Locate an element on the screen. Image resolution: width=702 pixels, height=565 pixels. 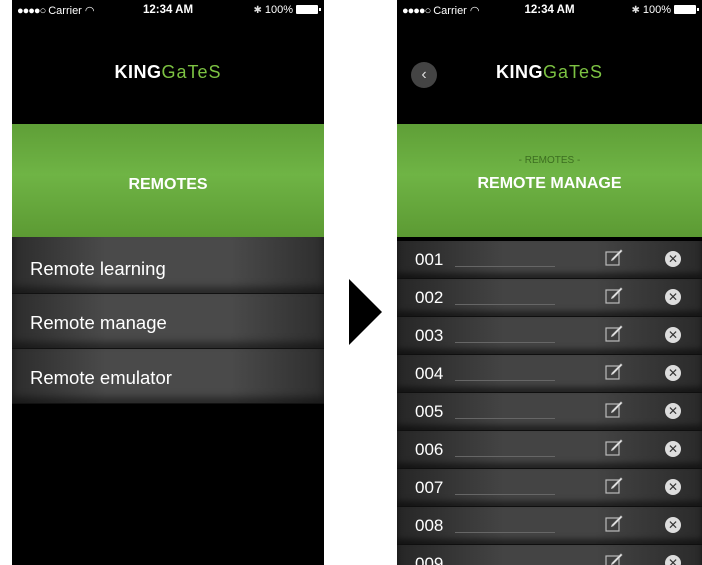
menu-item-remote-emulator: Remote emulator is located at coordinates (168, 376).